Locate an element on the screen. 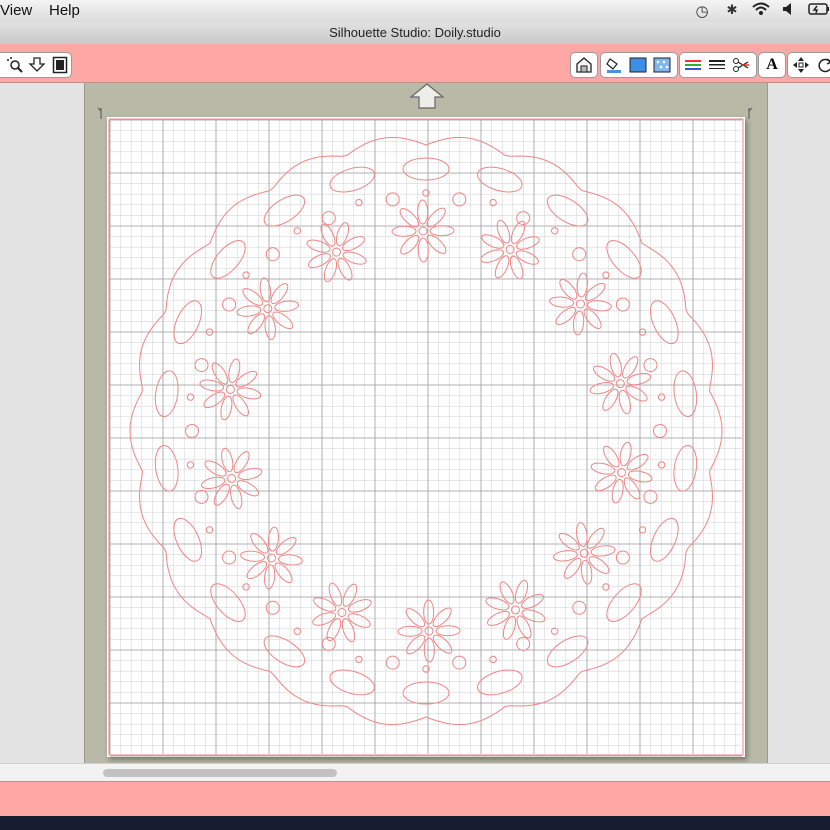 The image size is (830, 830). feed-direction-arrow-icon is located at coordinates (427, 96).